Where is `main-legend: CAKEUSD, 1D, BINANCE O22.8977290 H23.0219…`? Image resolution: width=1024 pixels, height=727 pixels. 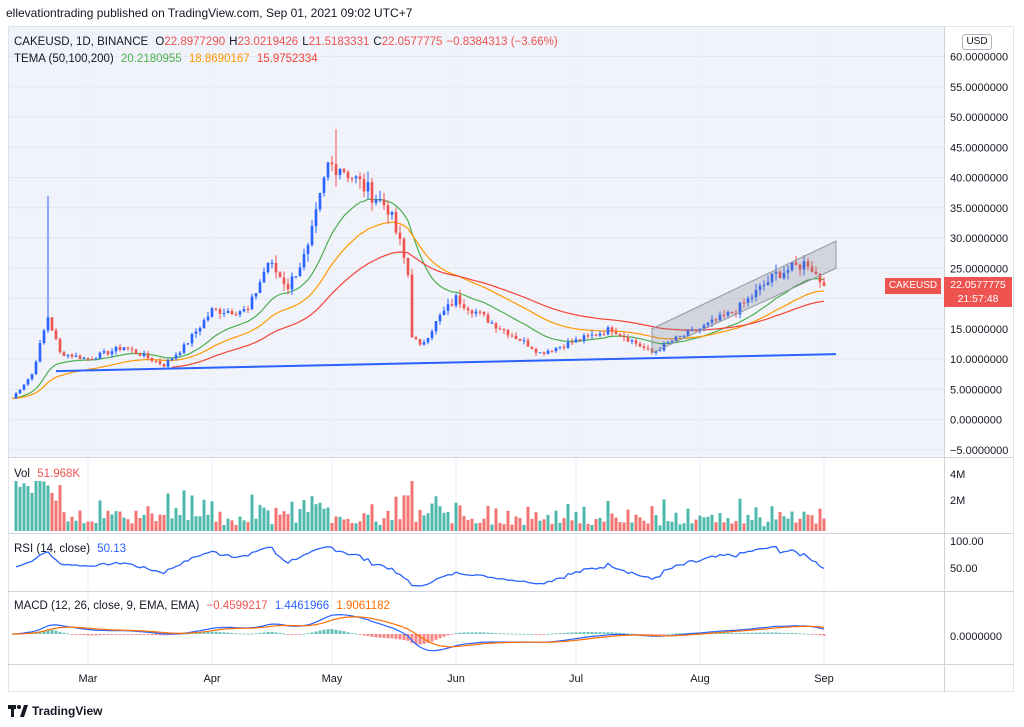
main-legend: CAKEUSD, 1D, BINANCE O22.8977290 H23.0219… is located at coordinates (288, 42).